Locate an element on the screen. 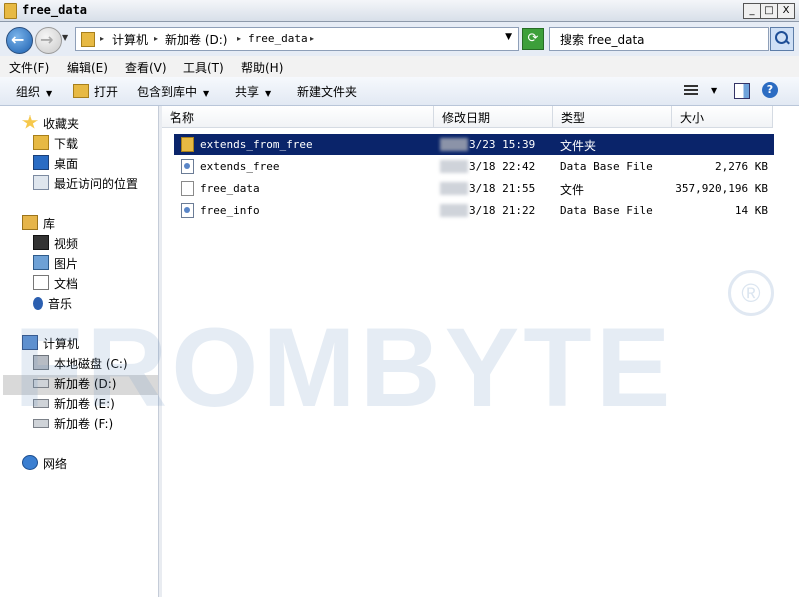  menu-file: 文件(F) is located at coordinates (29, 67).